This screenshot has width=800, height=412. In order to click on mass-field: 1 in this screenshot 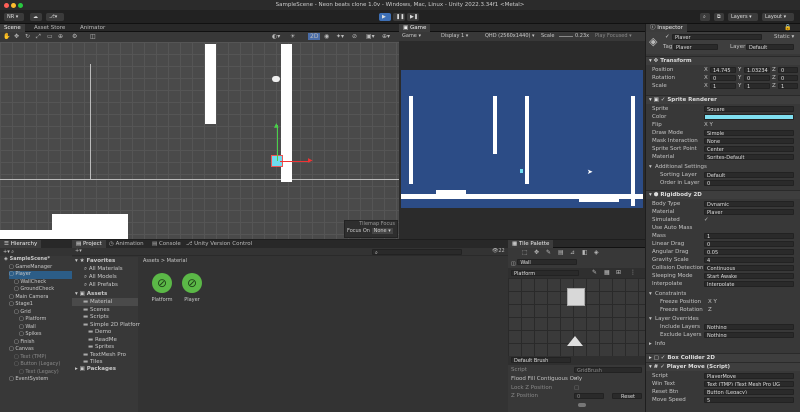, I will do `click(749, 236)`.